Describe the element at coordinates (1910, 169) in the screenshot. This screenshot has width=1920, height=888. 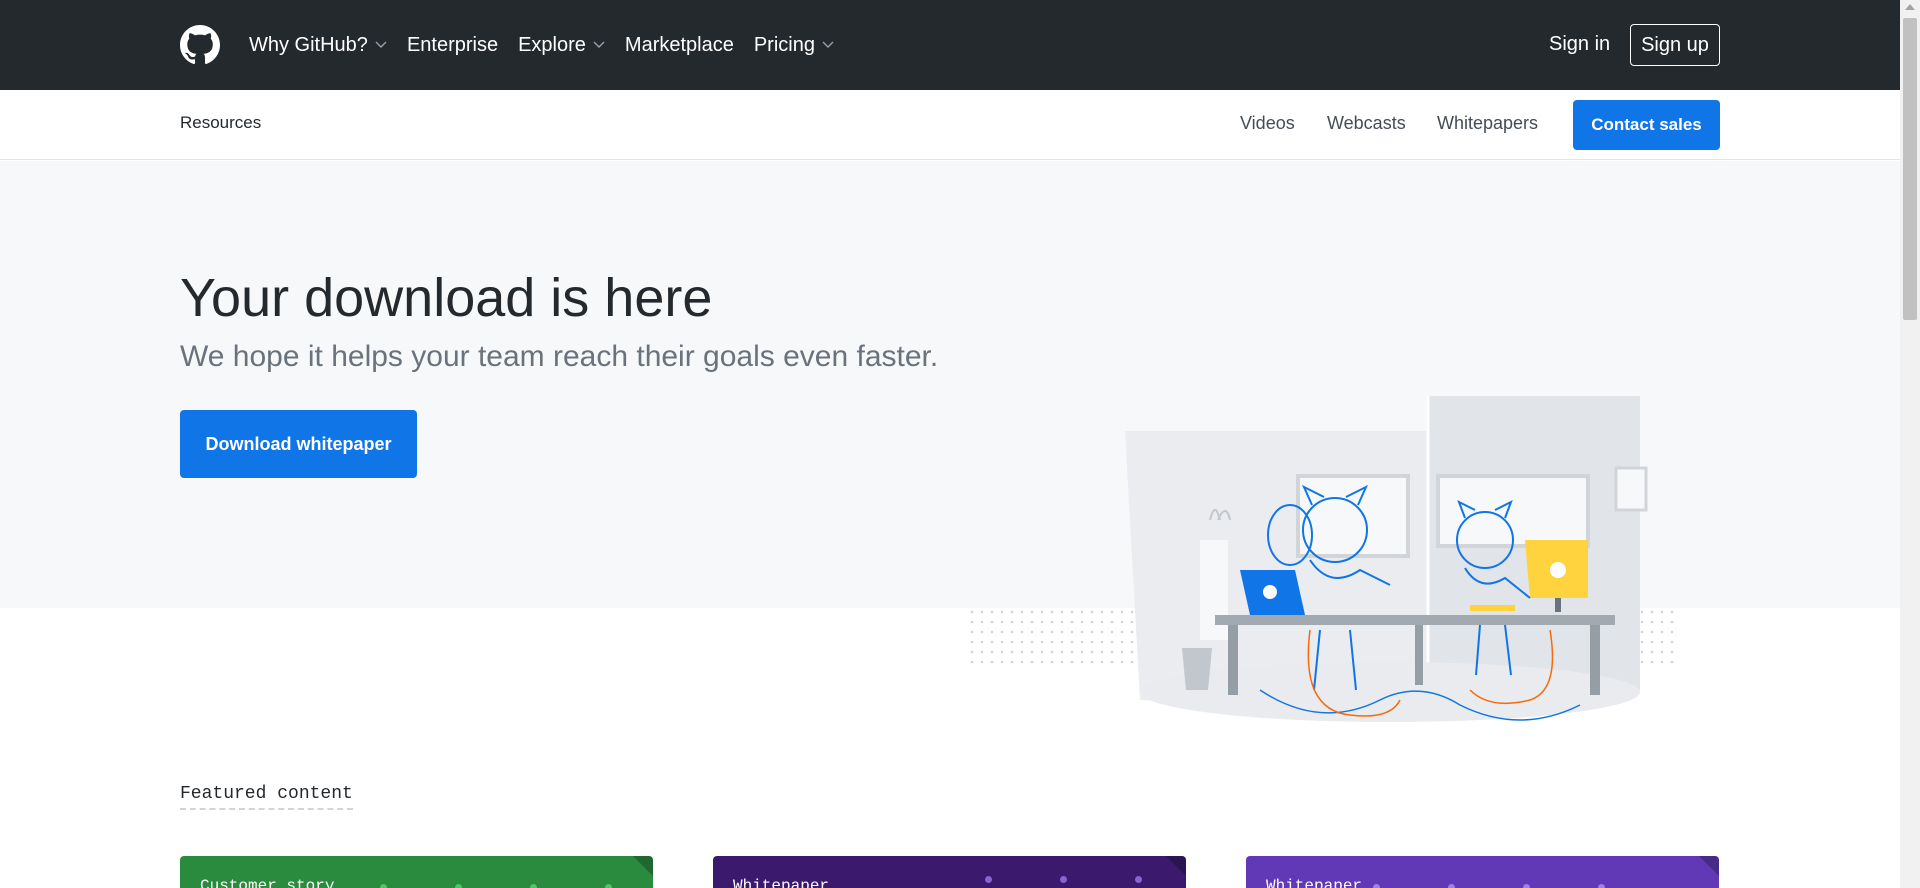
I see `scrollbar-thumb` at that location.